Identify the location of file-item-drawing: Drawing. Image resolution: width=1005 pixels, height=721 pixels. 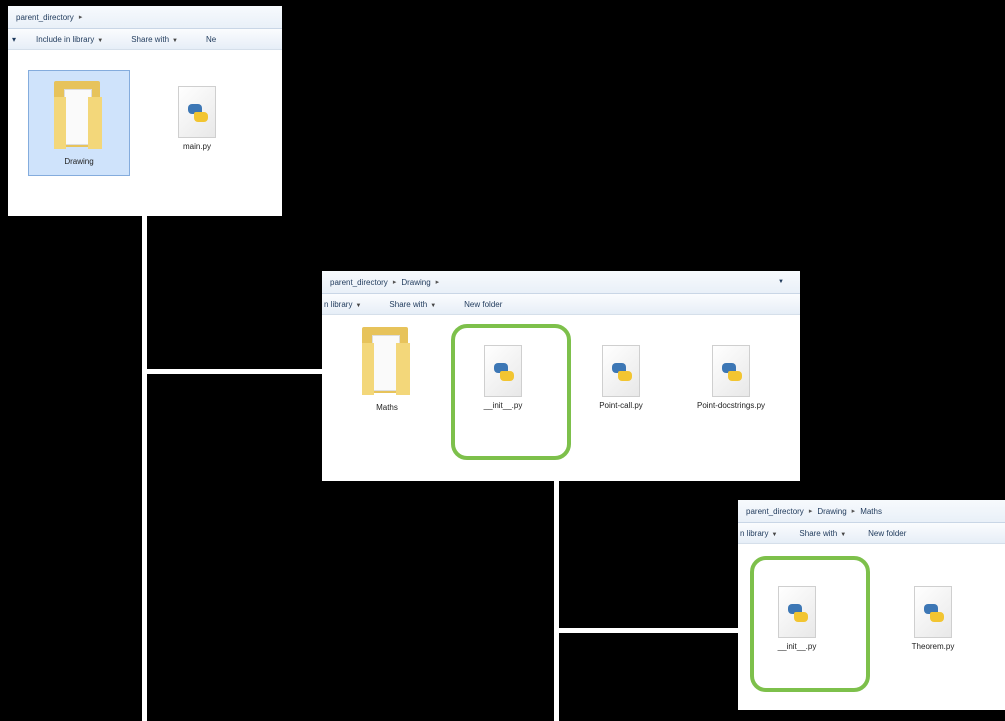
(79, 123).